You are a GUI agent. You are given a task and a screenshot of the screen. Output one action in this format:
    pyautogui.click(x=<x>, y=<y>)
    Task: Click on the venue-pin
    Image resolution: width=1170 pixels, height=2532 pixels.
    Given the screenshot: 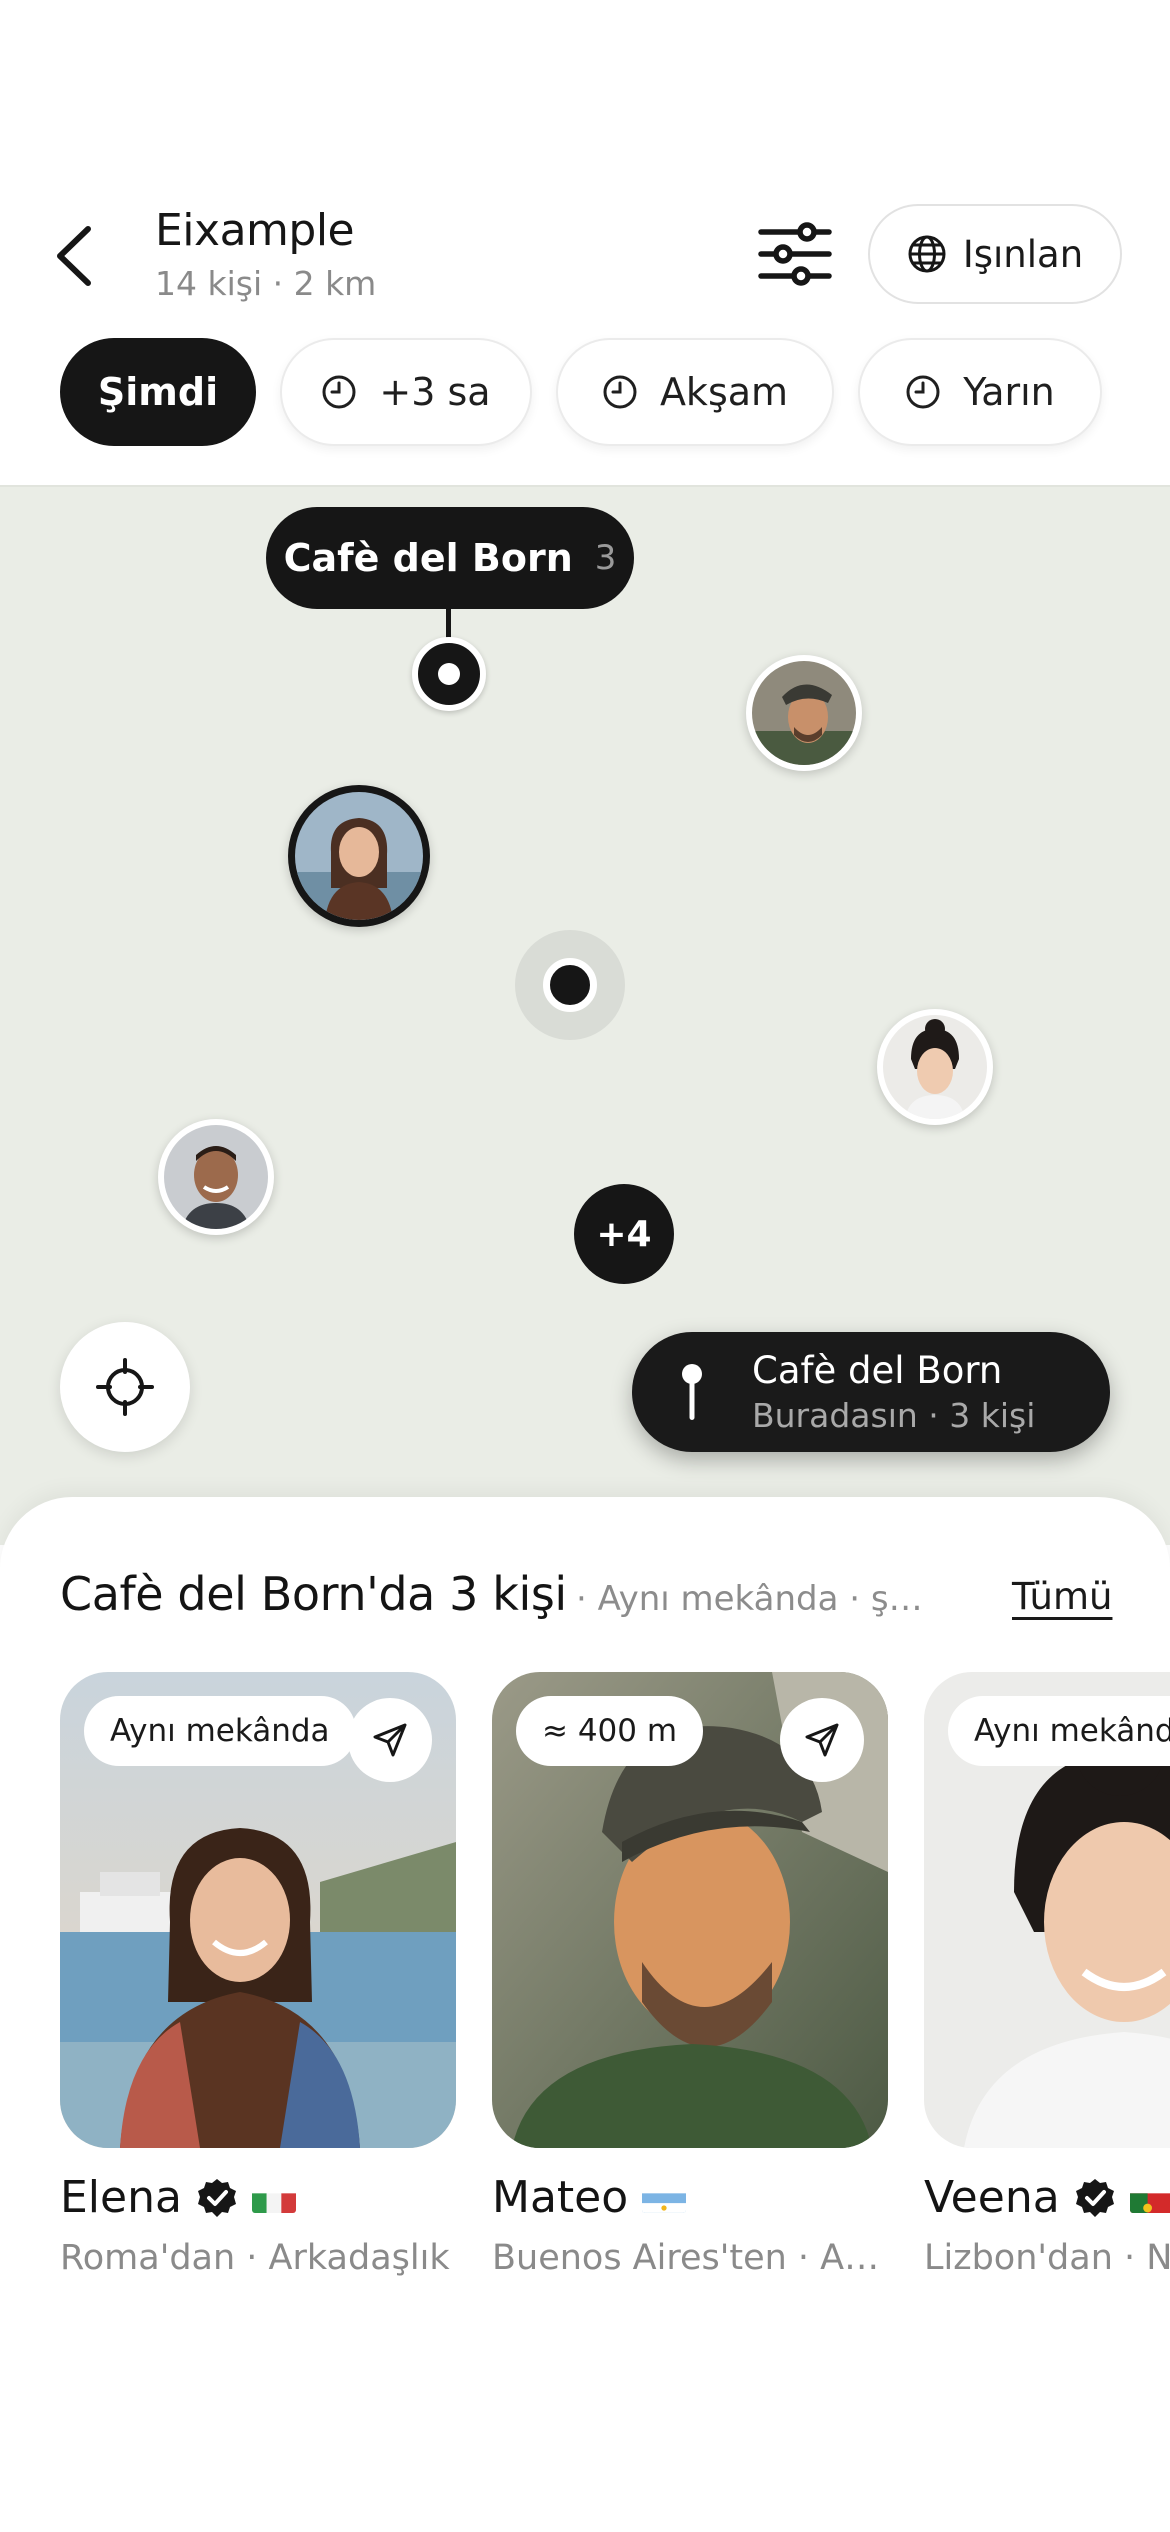 What is the action you would take?
    pyautogui.click(x=449, y=674)
    